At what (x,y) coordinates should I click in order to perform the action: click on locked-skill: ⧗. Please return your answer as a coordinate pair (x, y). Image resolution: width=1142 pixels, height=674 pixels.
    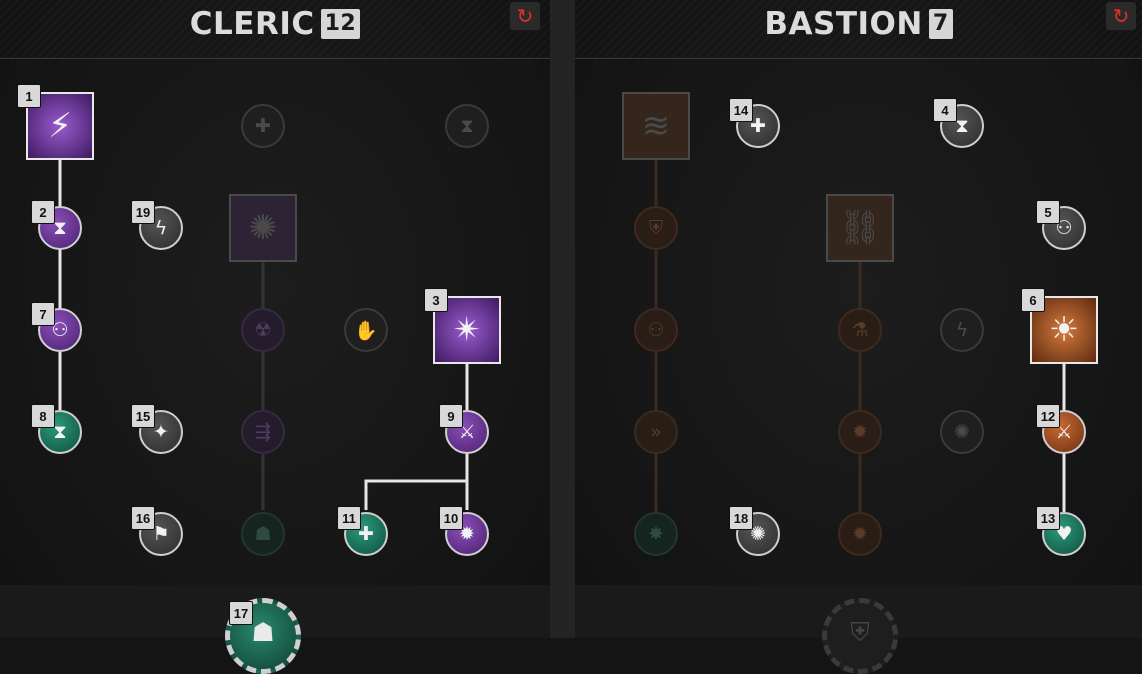
    Looking at the image, I should click on (467, 126).